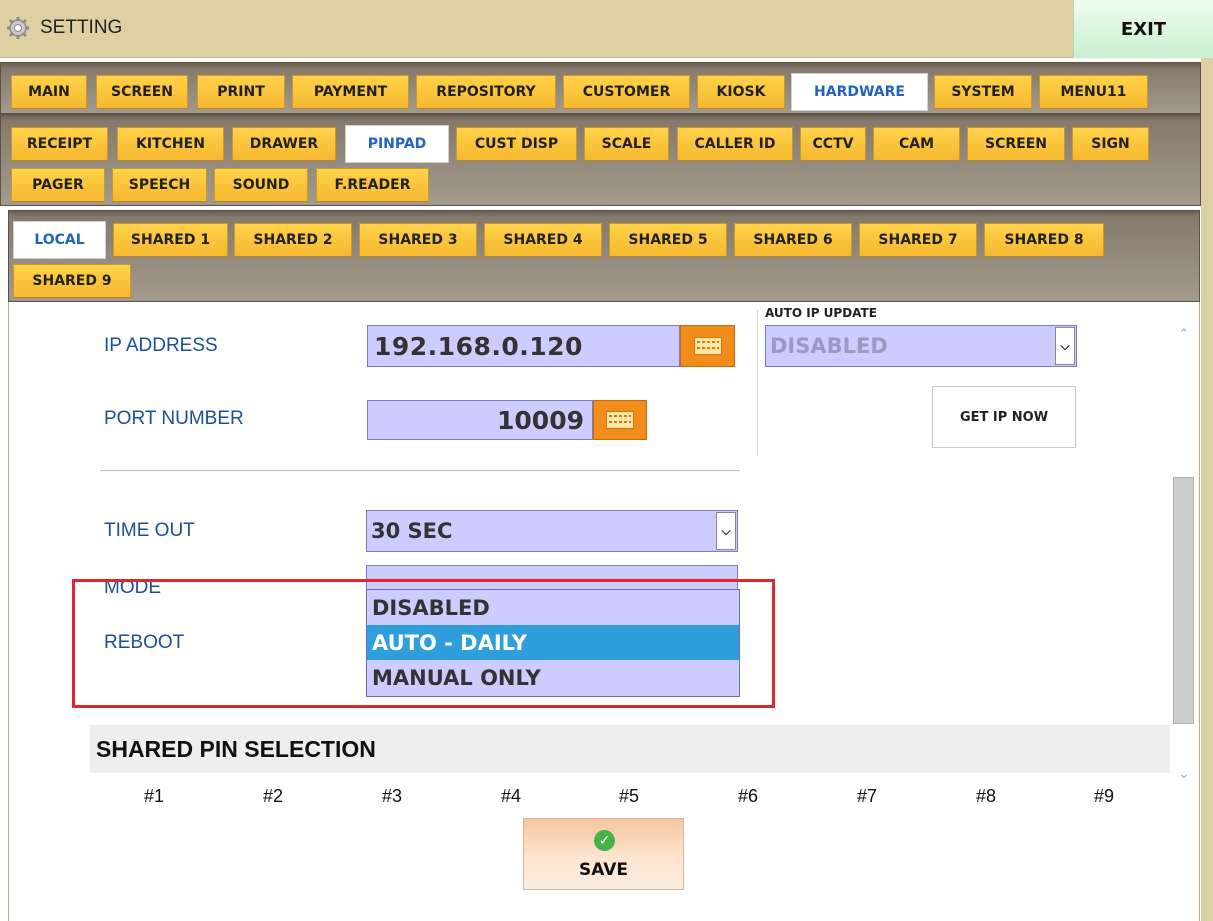 Image resolution: width=1213 pixels, height=921 pixels. Describe the element at coordinates (418, 240) in the screenshot. I see `tab-shared-3: SHARED 3` at that location.